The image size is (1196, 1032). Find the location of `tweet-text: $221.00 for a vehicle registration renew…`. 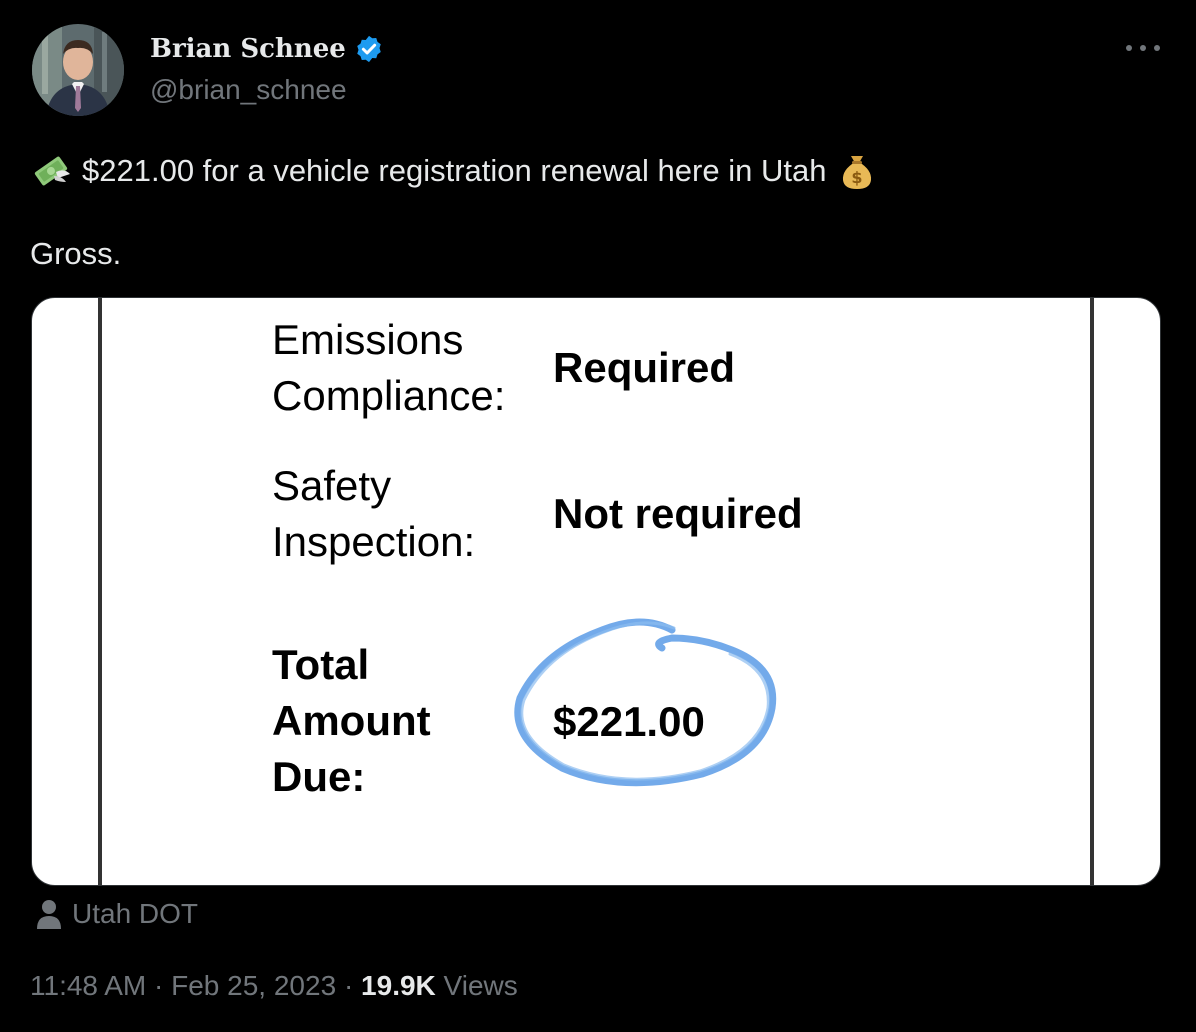

tweet-text: $221.00 for a vehicle registration renew… is located at coordinates (454, 170).